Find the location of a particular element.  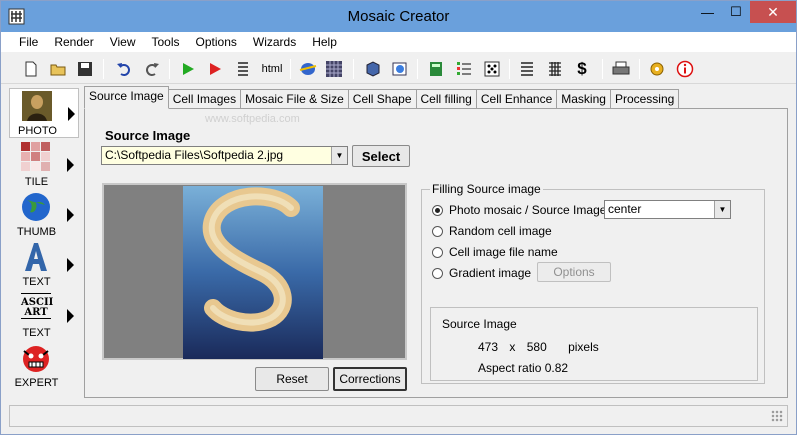

maximize-button: ☐ is located at coordinates (736, 12).